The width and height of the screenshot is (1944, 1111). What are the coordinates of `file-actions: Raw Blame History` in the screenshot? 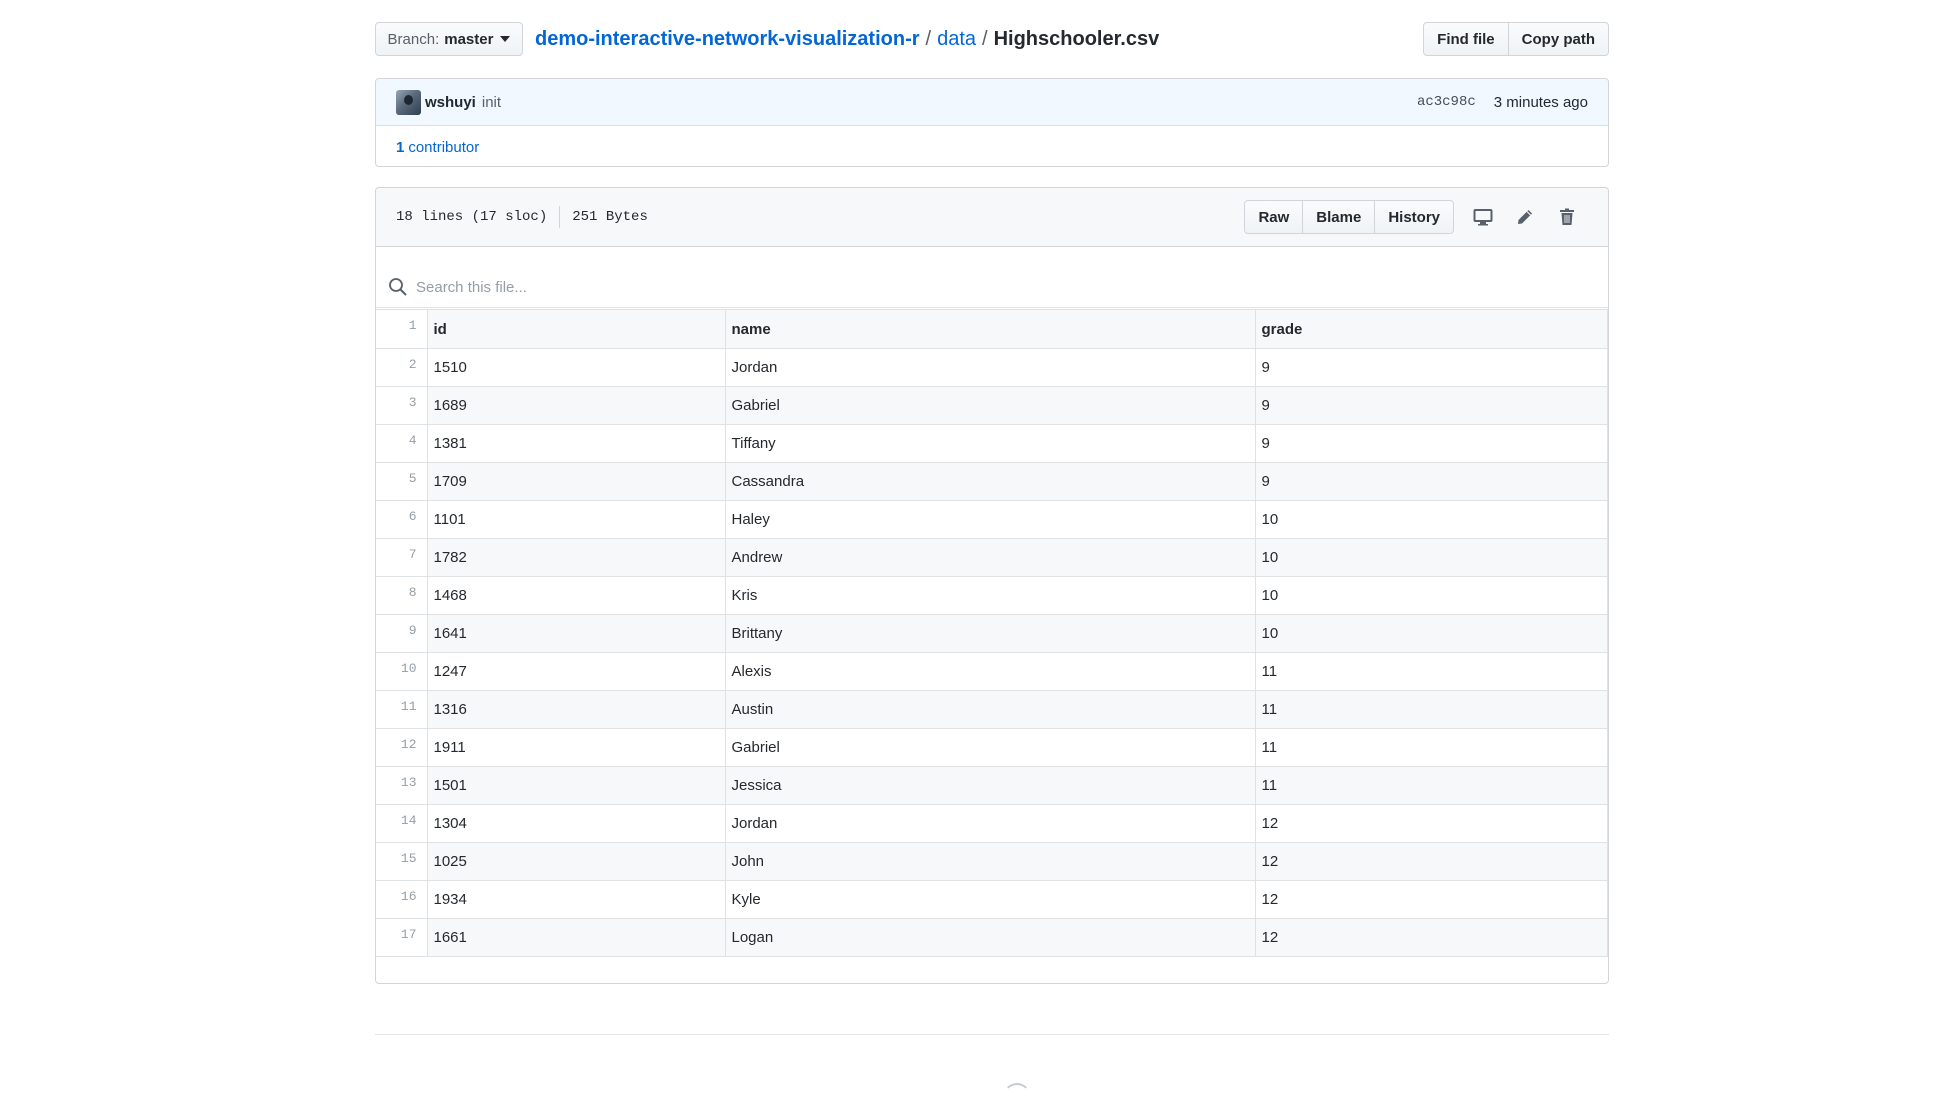 It's located at (1416, 217).